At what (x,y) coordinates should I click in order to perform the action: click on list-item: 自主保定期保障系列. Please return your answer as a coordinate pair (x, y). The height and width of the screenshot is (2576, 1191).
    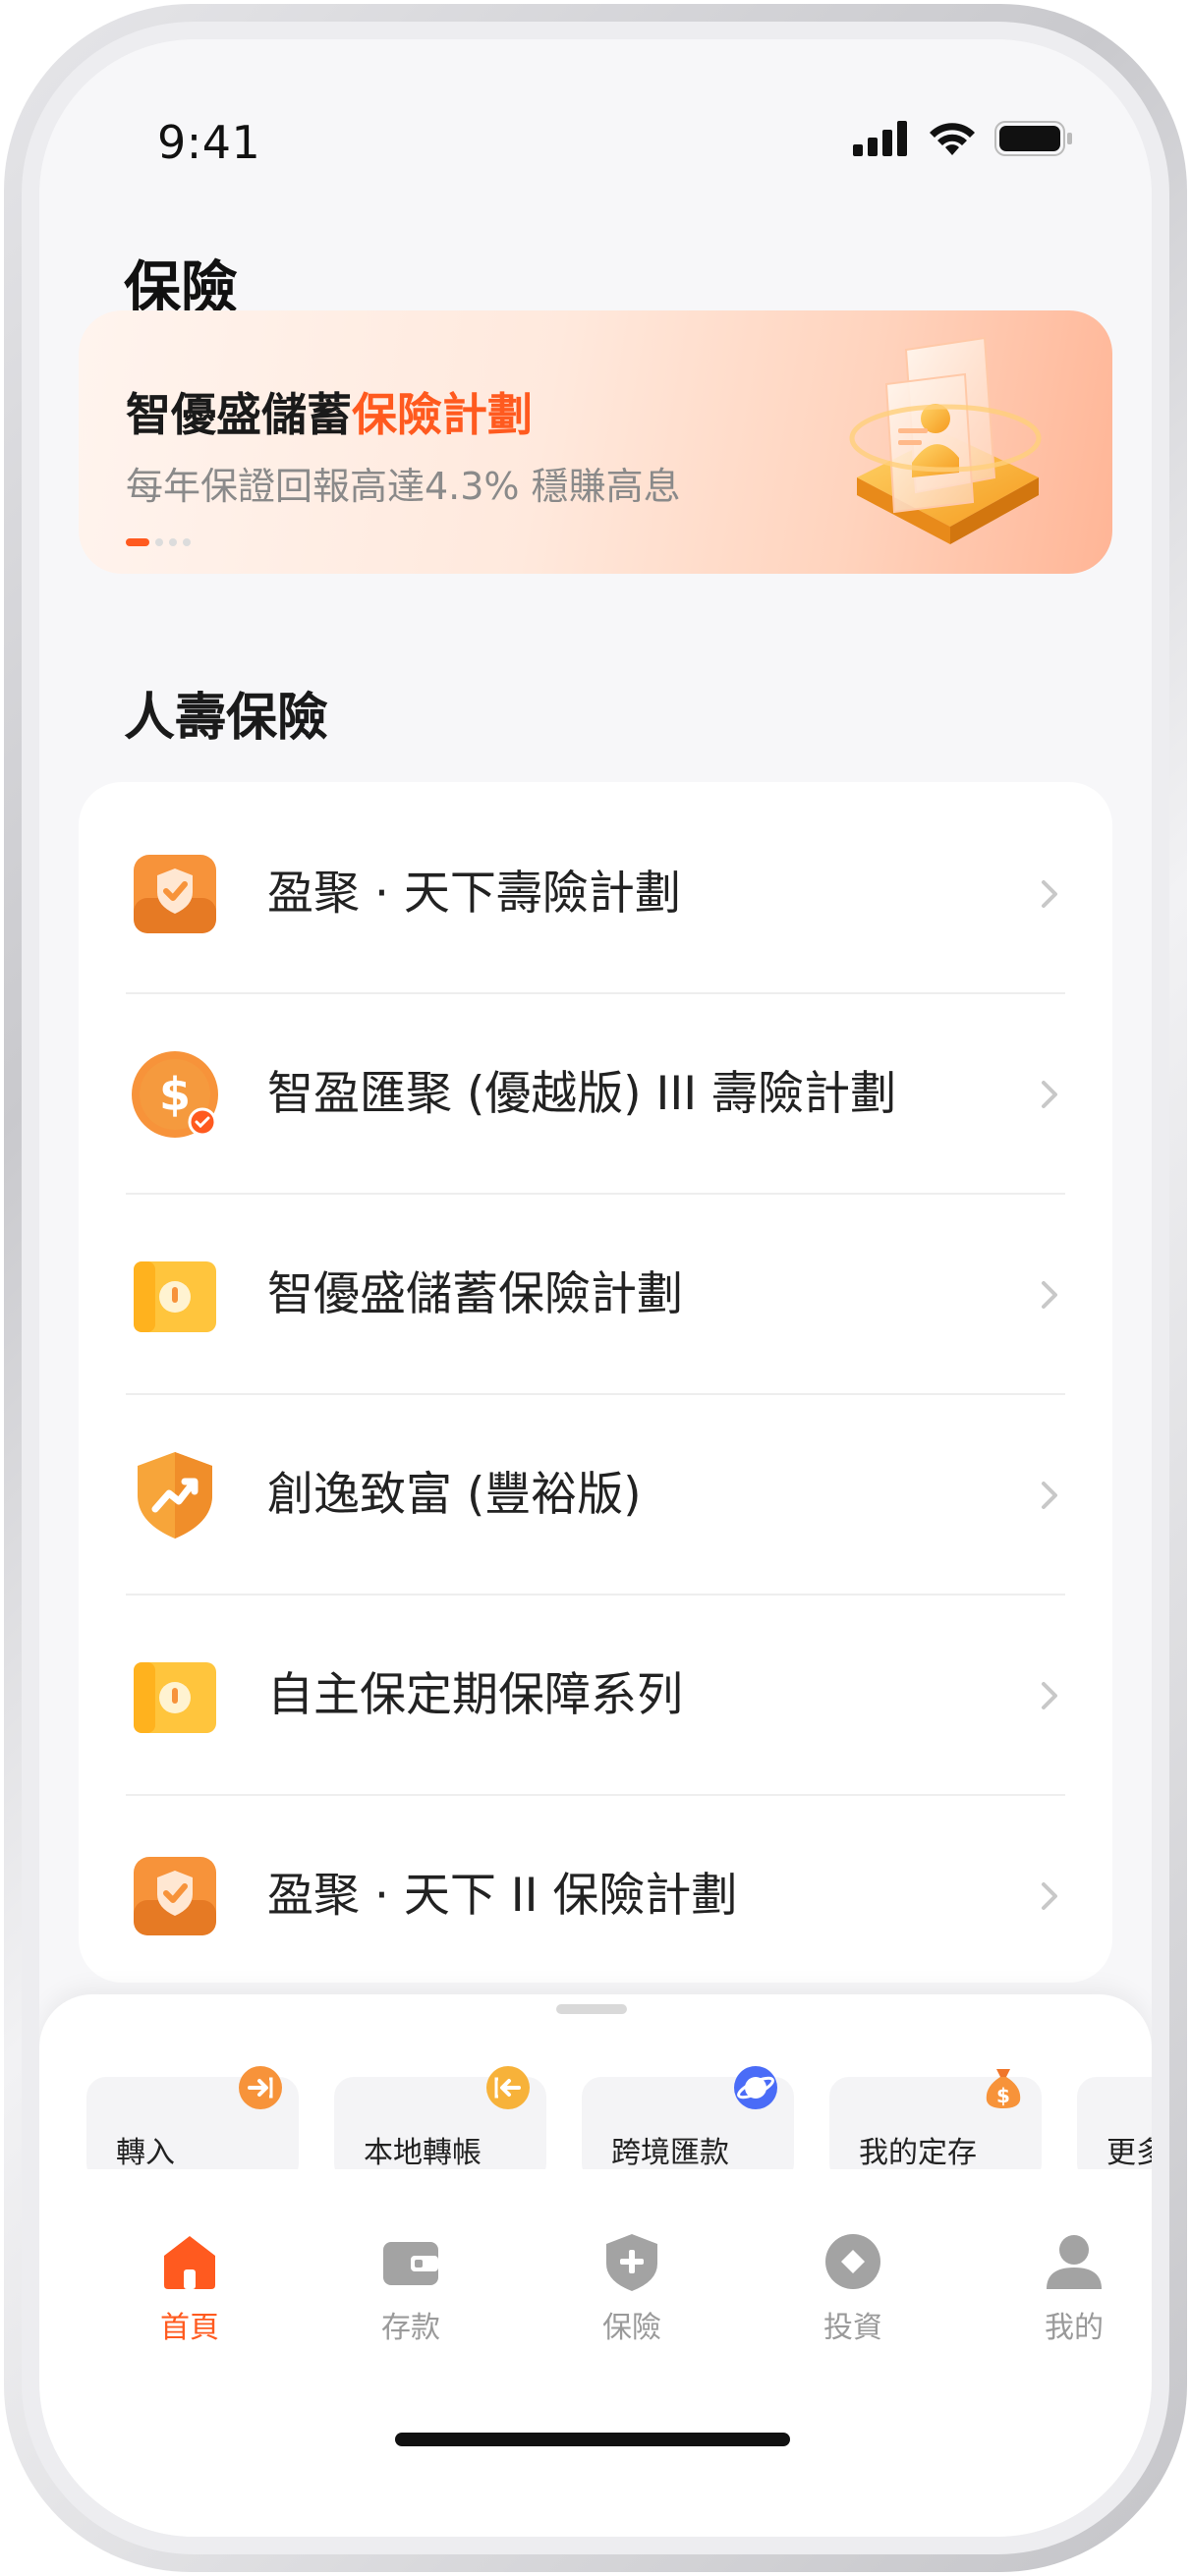
    Looking at the image, I should click on (596, 1696).